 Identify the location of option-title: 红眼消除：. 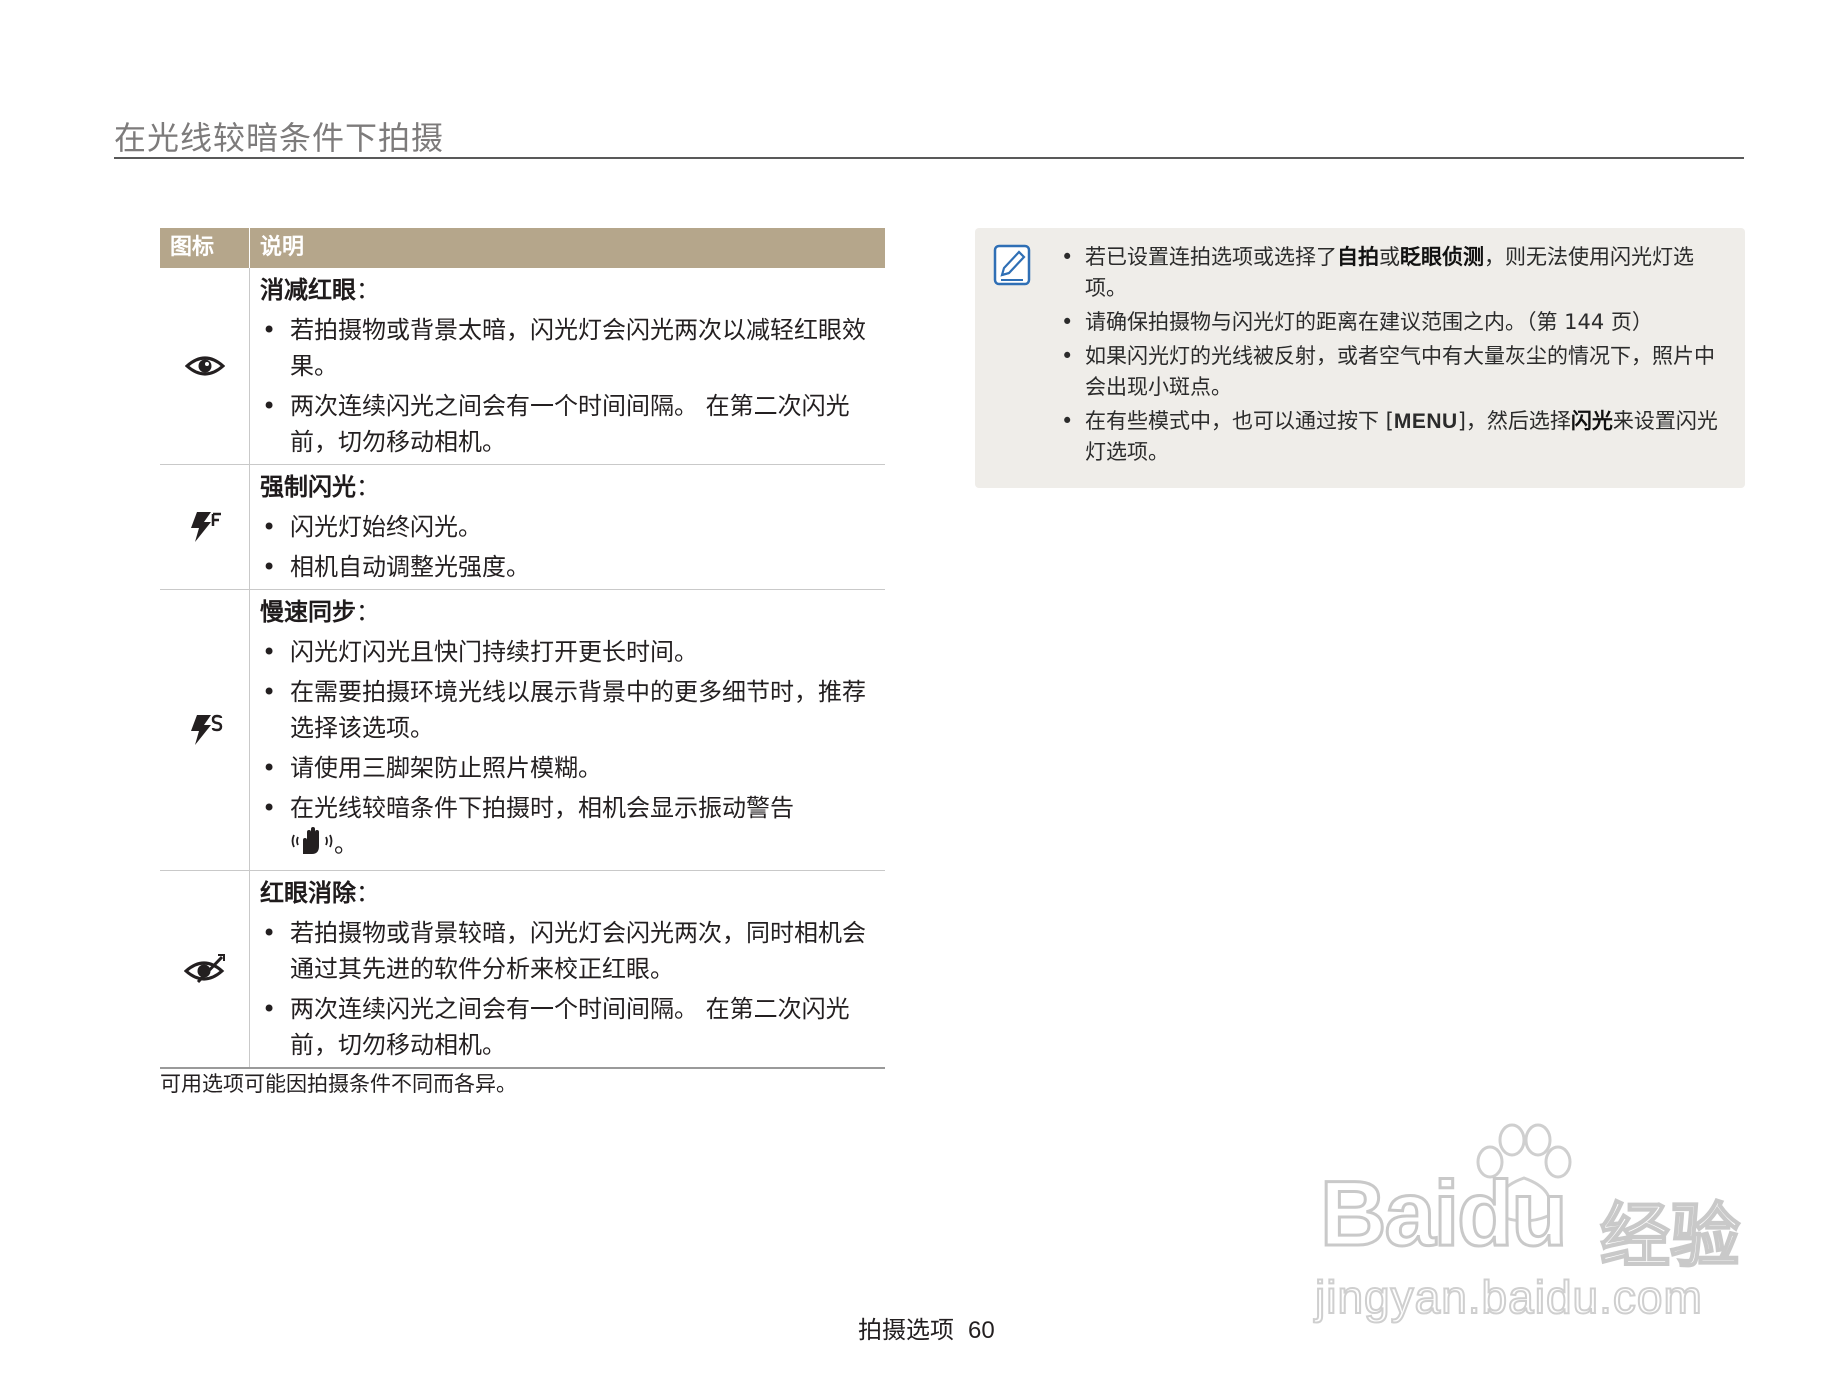
(320, 893).